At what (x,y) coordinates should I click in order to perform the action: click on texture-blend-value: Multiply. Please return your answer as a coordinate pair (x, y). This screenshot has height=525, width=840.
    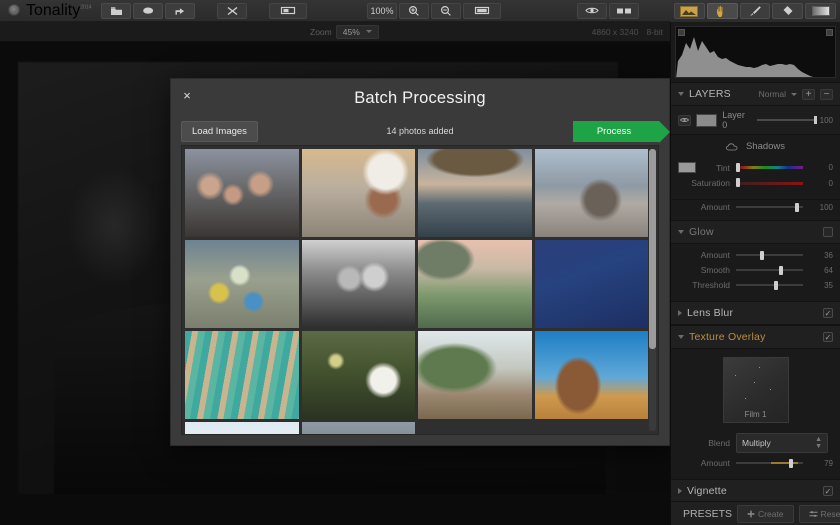
    Looking at the image, I should click on (756, 443).